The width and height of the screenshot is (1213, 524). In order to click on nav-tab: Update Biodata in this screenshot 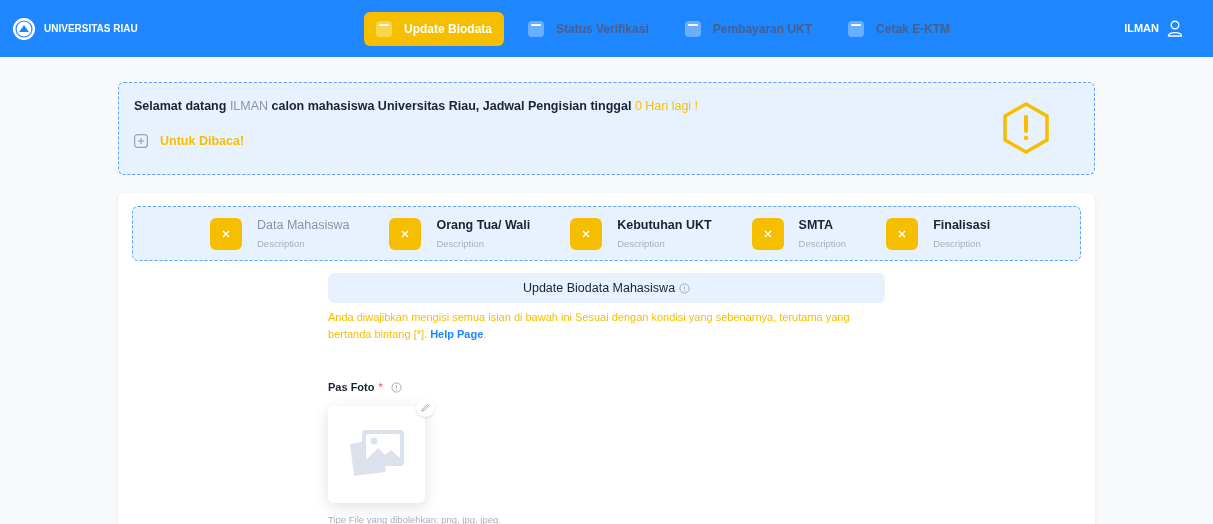, I will do `click(434, 28)`.